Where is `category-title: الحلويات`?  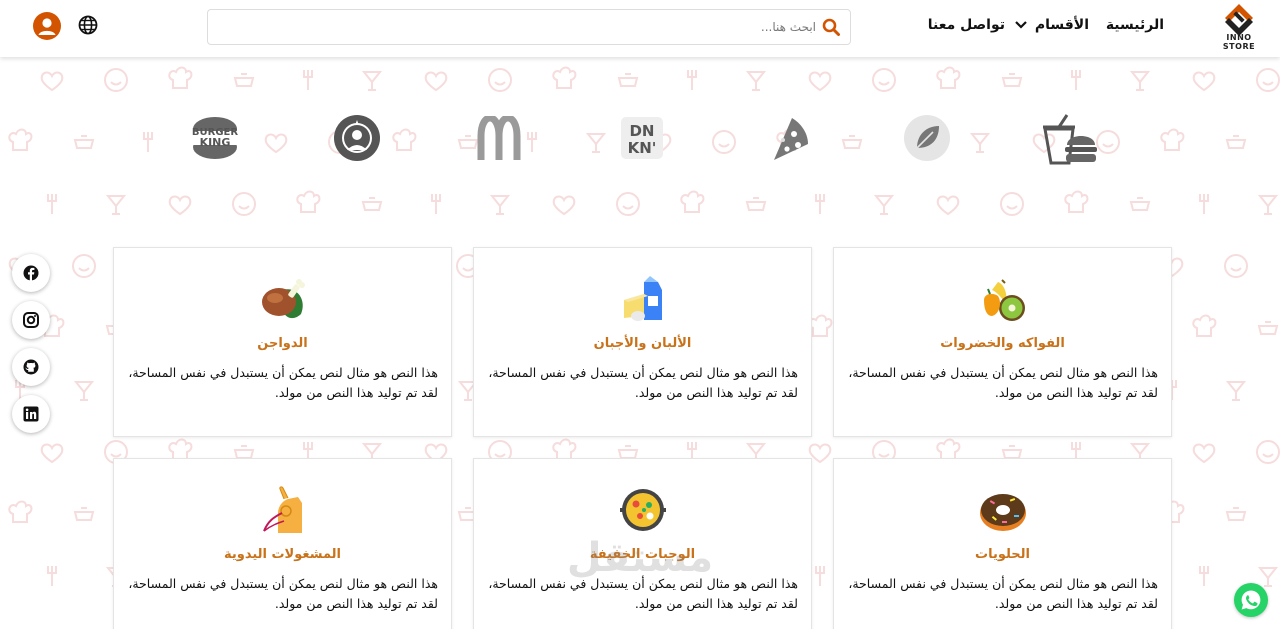 category-title: الحلويات is located at coordinates (1002, 554).